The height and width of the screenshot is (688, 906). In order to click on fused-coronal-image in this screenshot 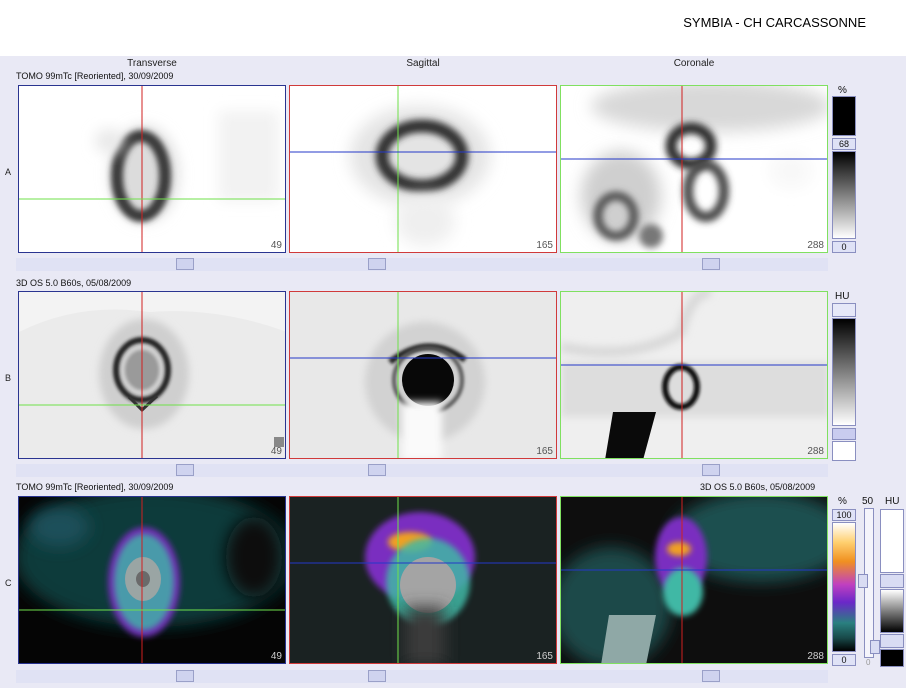, I will do `click(694, 580)`.